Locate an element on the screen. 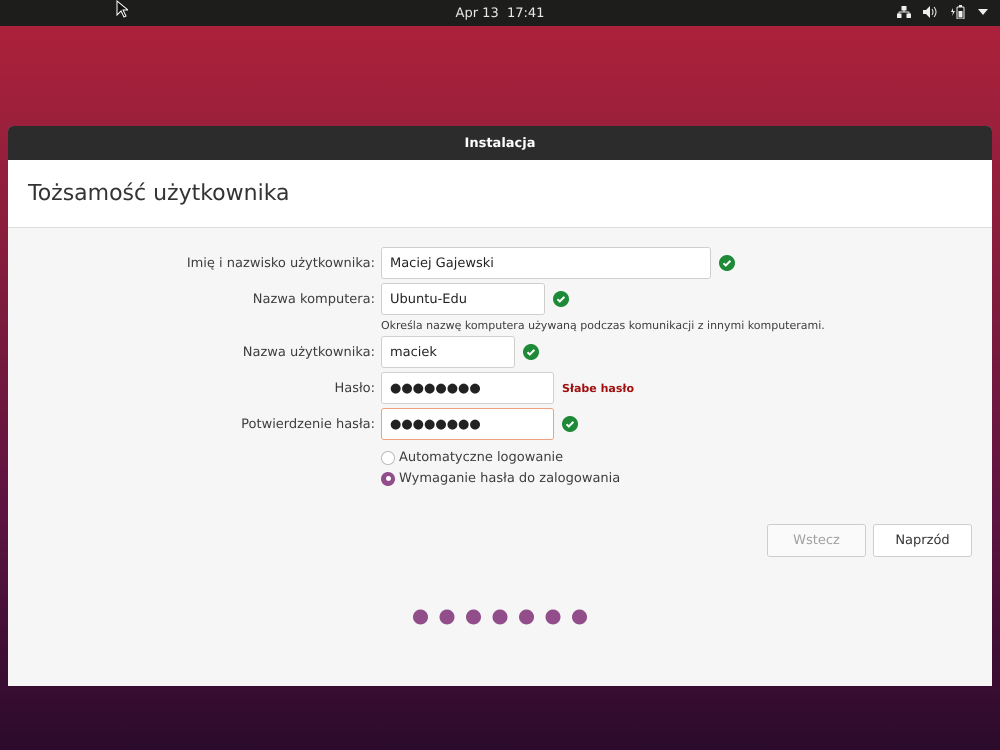 Image resolution: width=1000 pixels, height=750 pixels. nav-button: Naprzód is located at coordinates (922, 540).